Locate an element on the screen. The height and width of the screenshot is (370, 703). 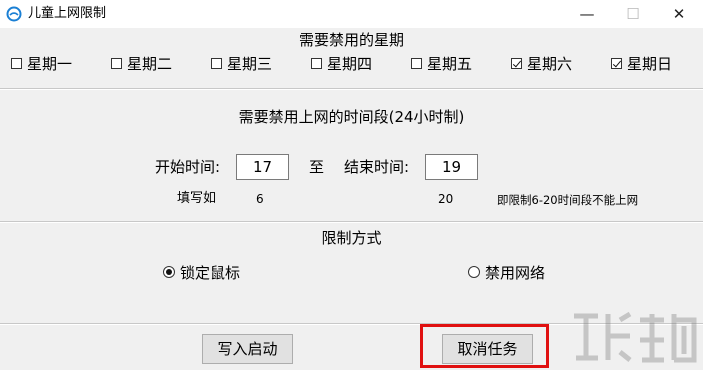
highlight-box is located at coordinates (484, 346).